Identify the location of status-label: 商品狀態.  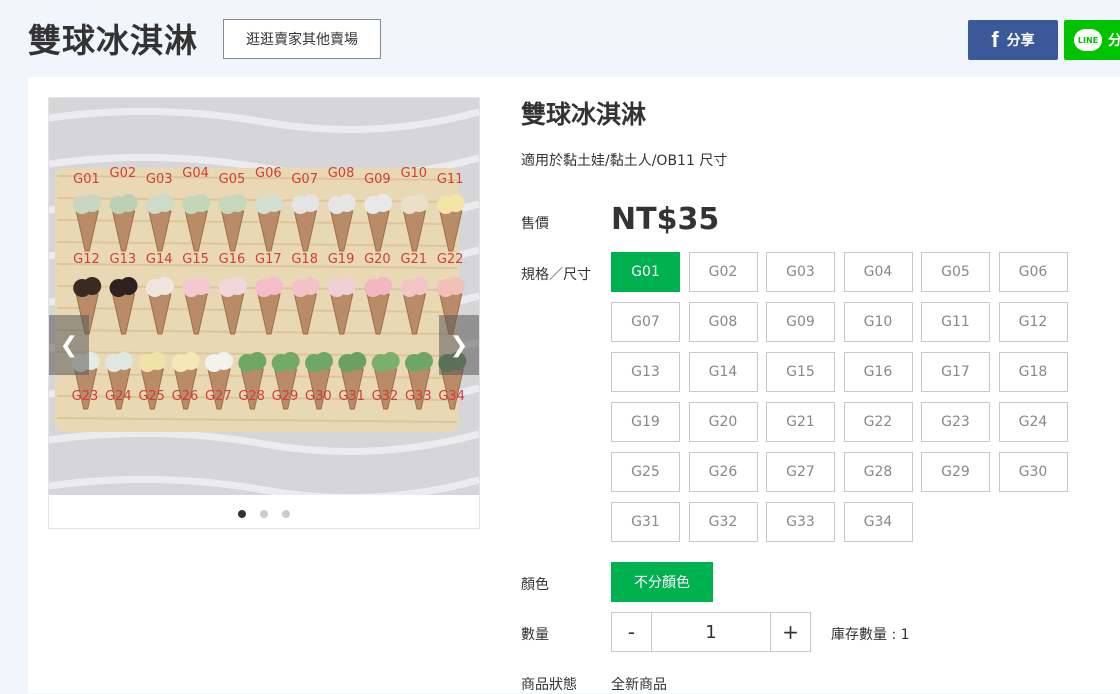
(549, 685).